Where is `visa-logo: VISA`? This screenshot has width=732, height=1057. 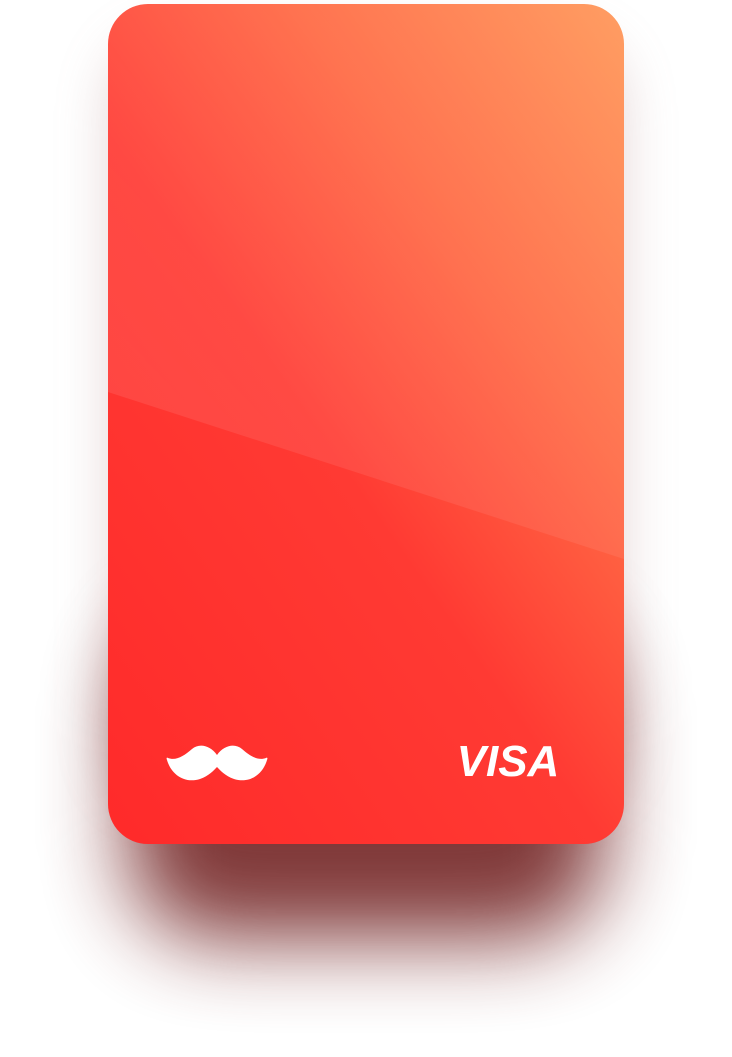 visa-logo: VISA is located at coordinates (508, 761).